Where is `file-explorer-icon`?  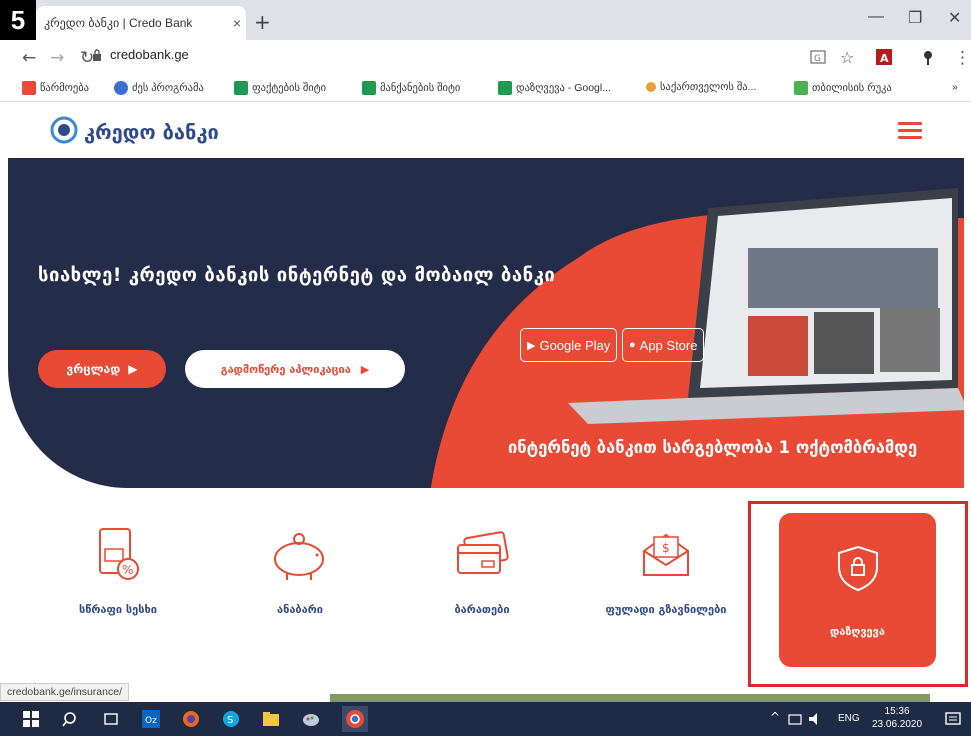 file-explorer-icon is located at coordinates (271, 719).